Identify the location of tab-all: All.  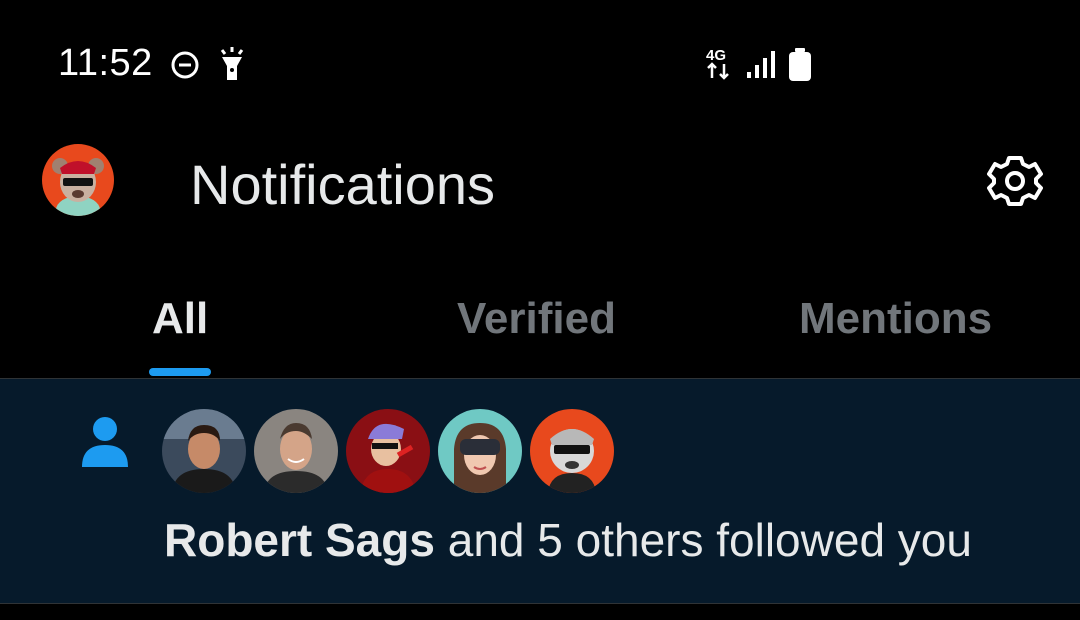
(180, 319).